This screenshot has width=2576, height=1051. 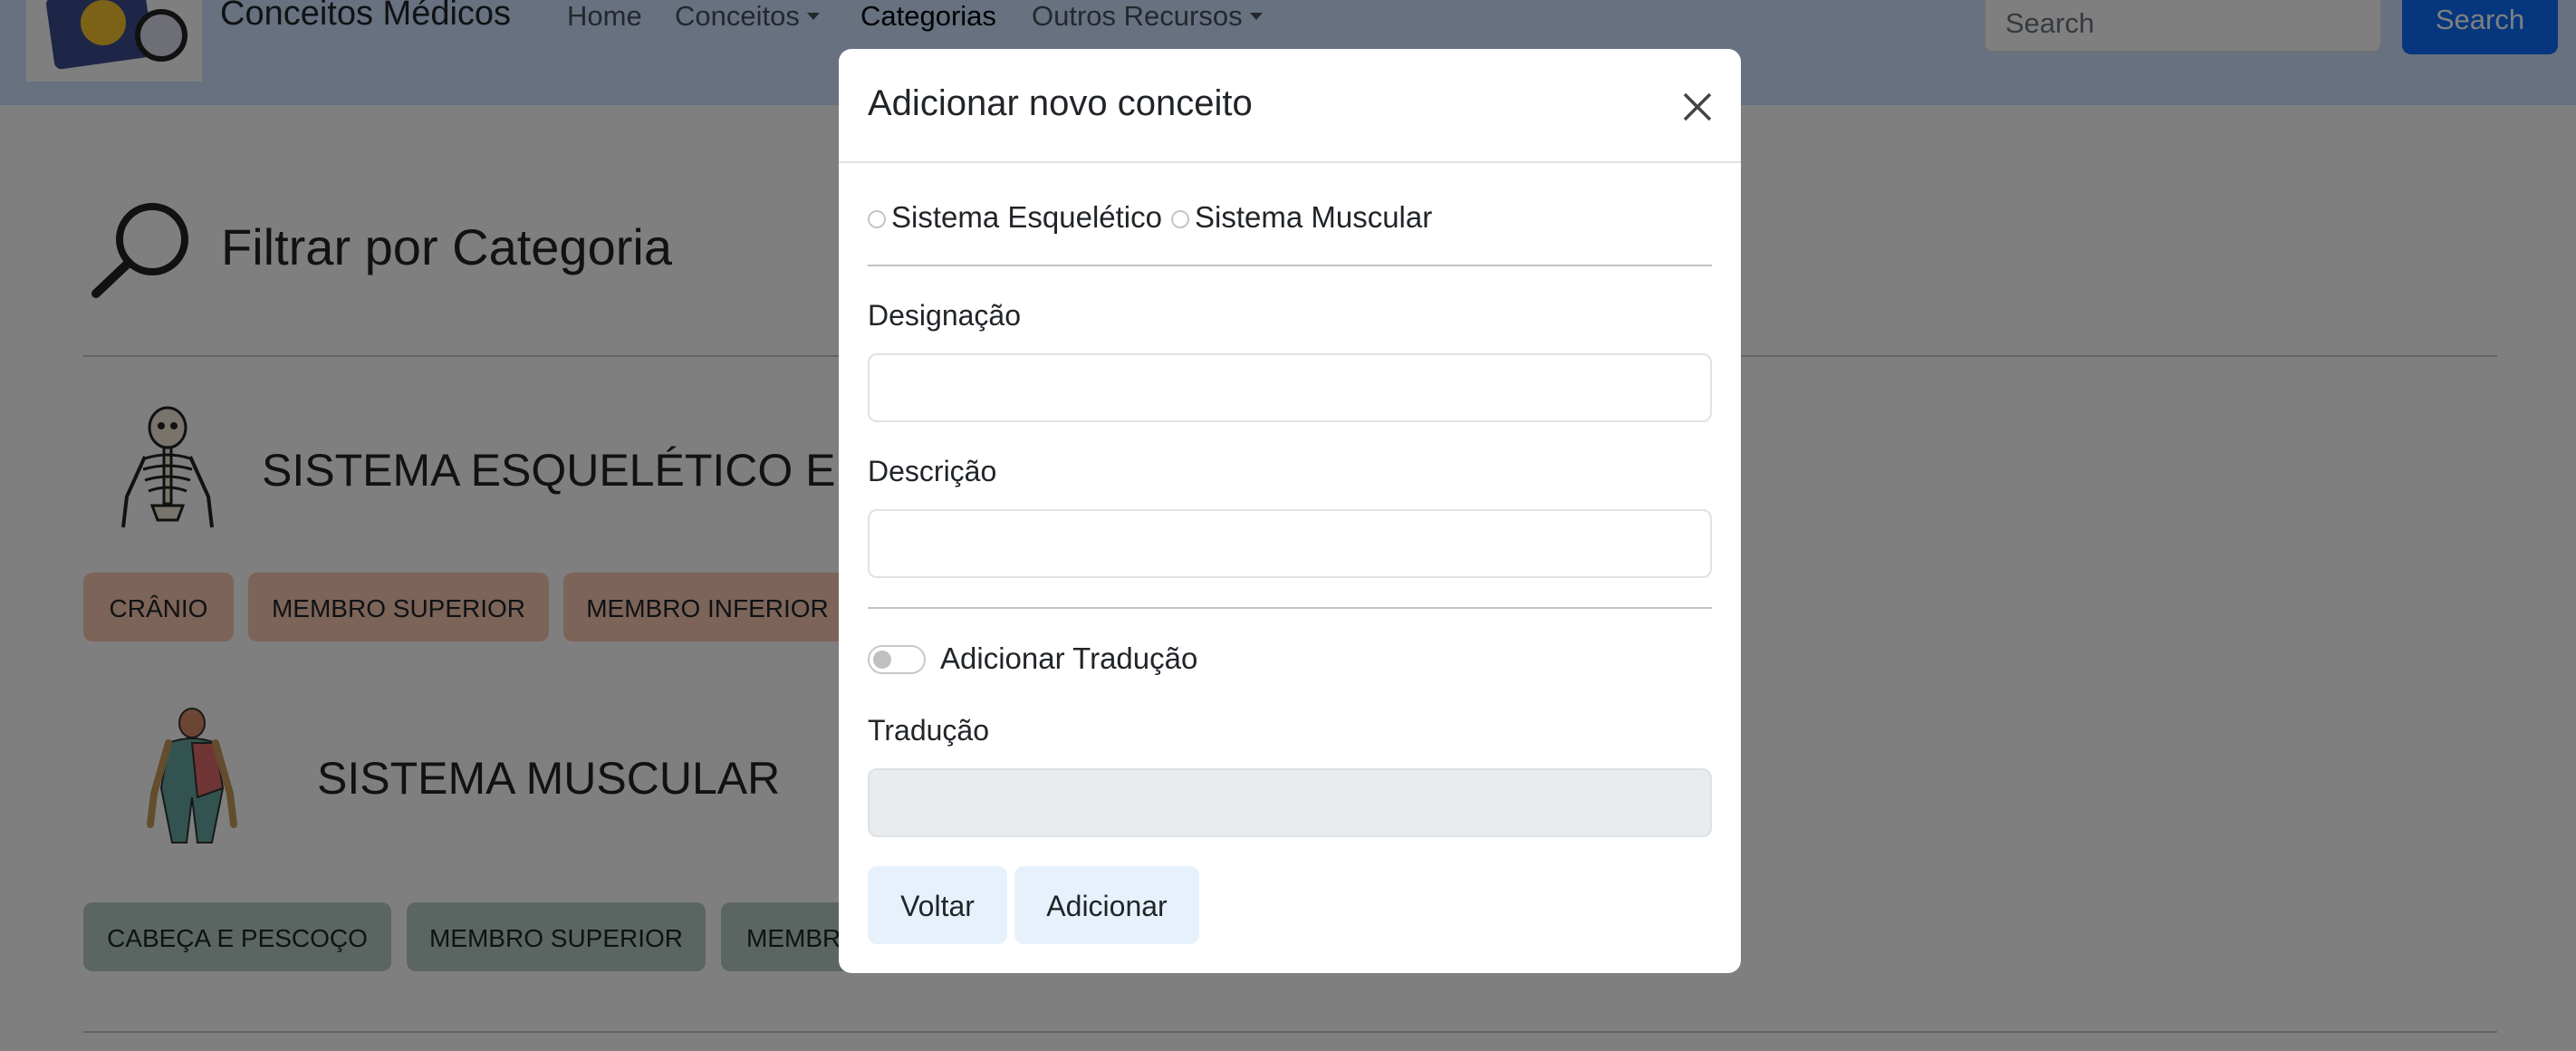 I want to click on radio-label-muscular: Sistema Muscular, so click(x=1313, y=217).